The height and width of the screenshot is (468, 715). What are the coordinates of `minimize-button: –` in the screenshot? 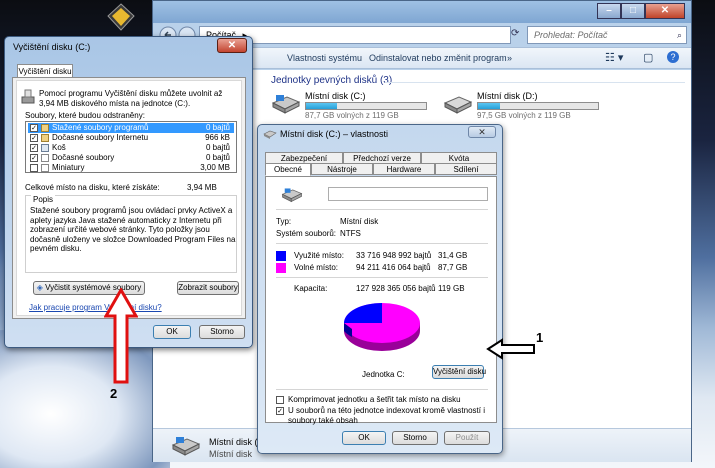 It's located at (609, 11).